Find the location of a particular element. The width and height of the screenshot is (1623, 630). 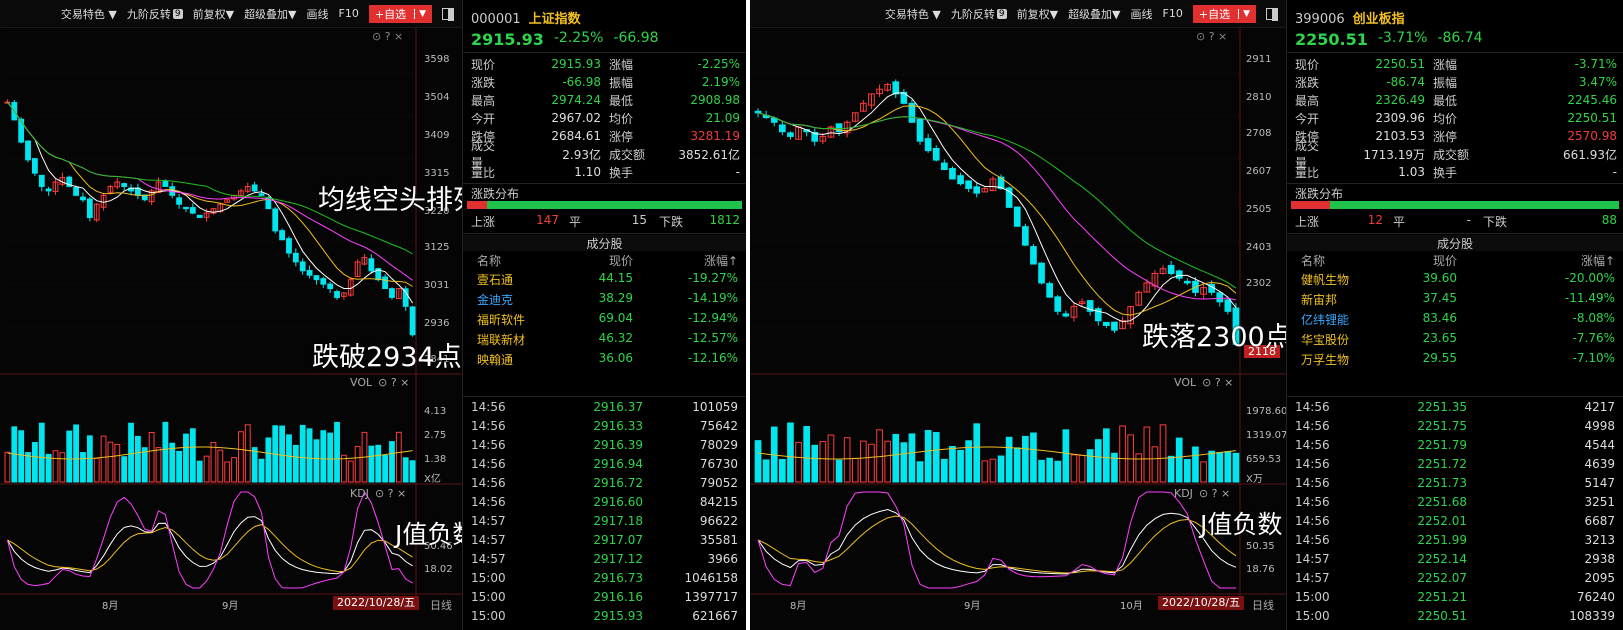

quote-value: -66.98 is located at coordinates (581, 82).